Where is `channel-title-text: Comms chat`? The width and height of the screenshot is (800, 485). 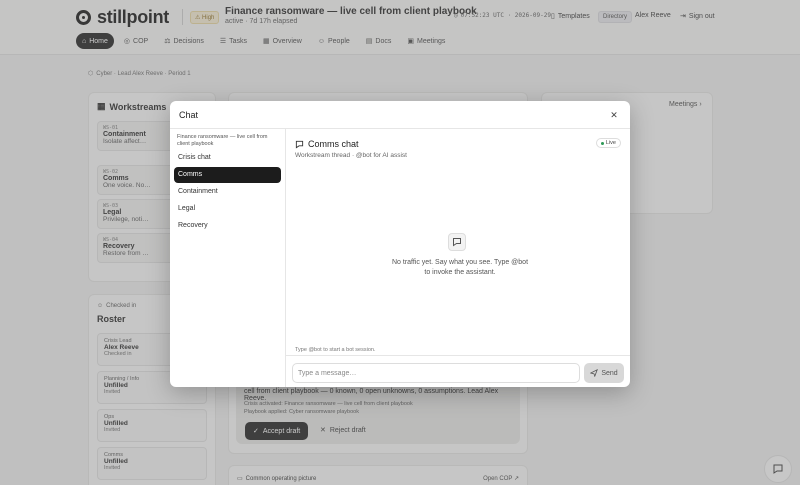
channel-title-text: Comms chat is located at coordinates (333, 144).